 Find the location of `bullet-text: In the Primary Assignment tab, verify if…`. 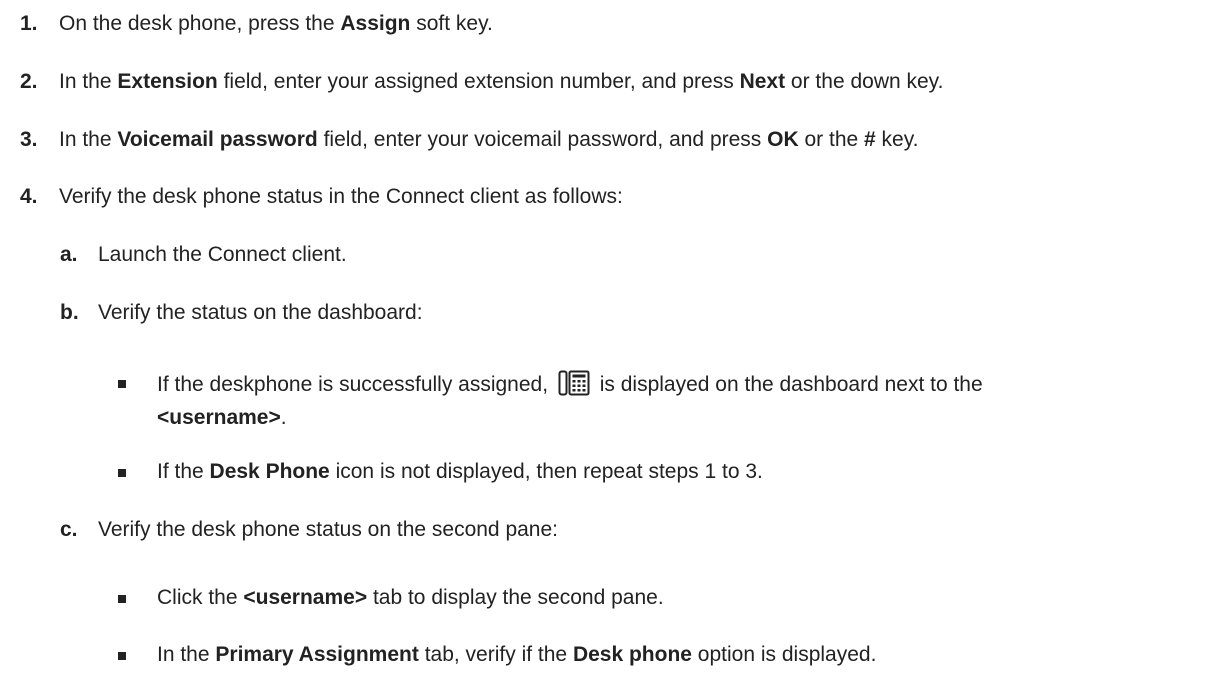

bullet-text: In the Primary Assignment tab, verify if… is located at coordinates (517, 654).